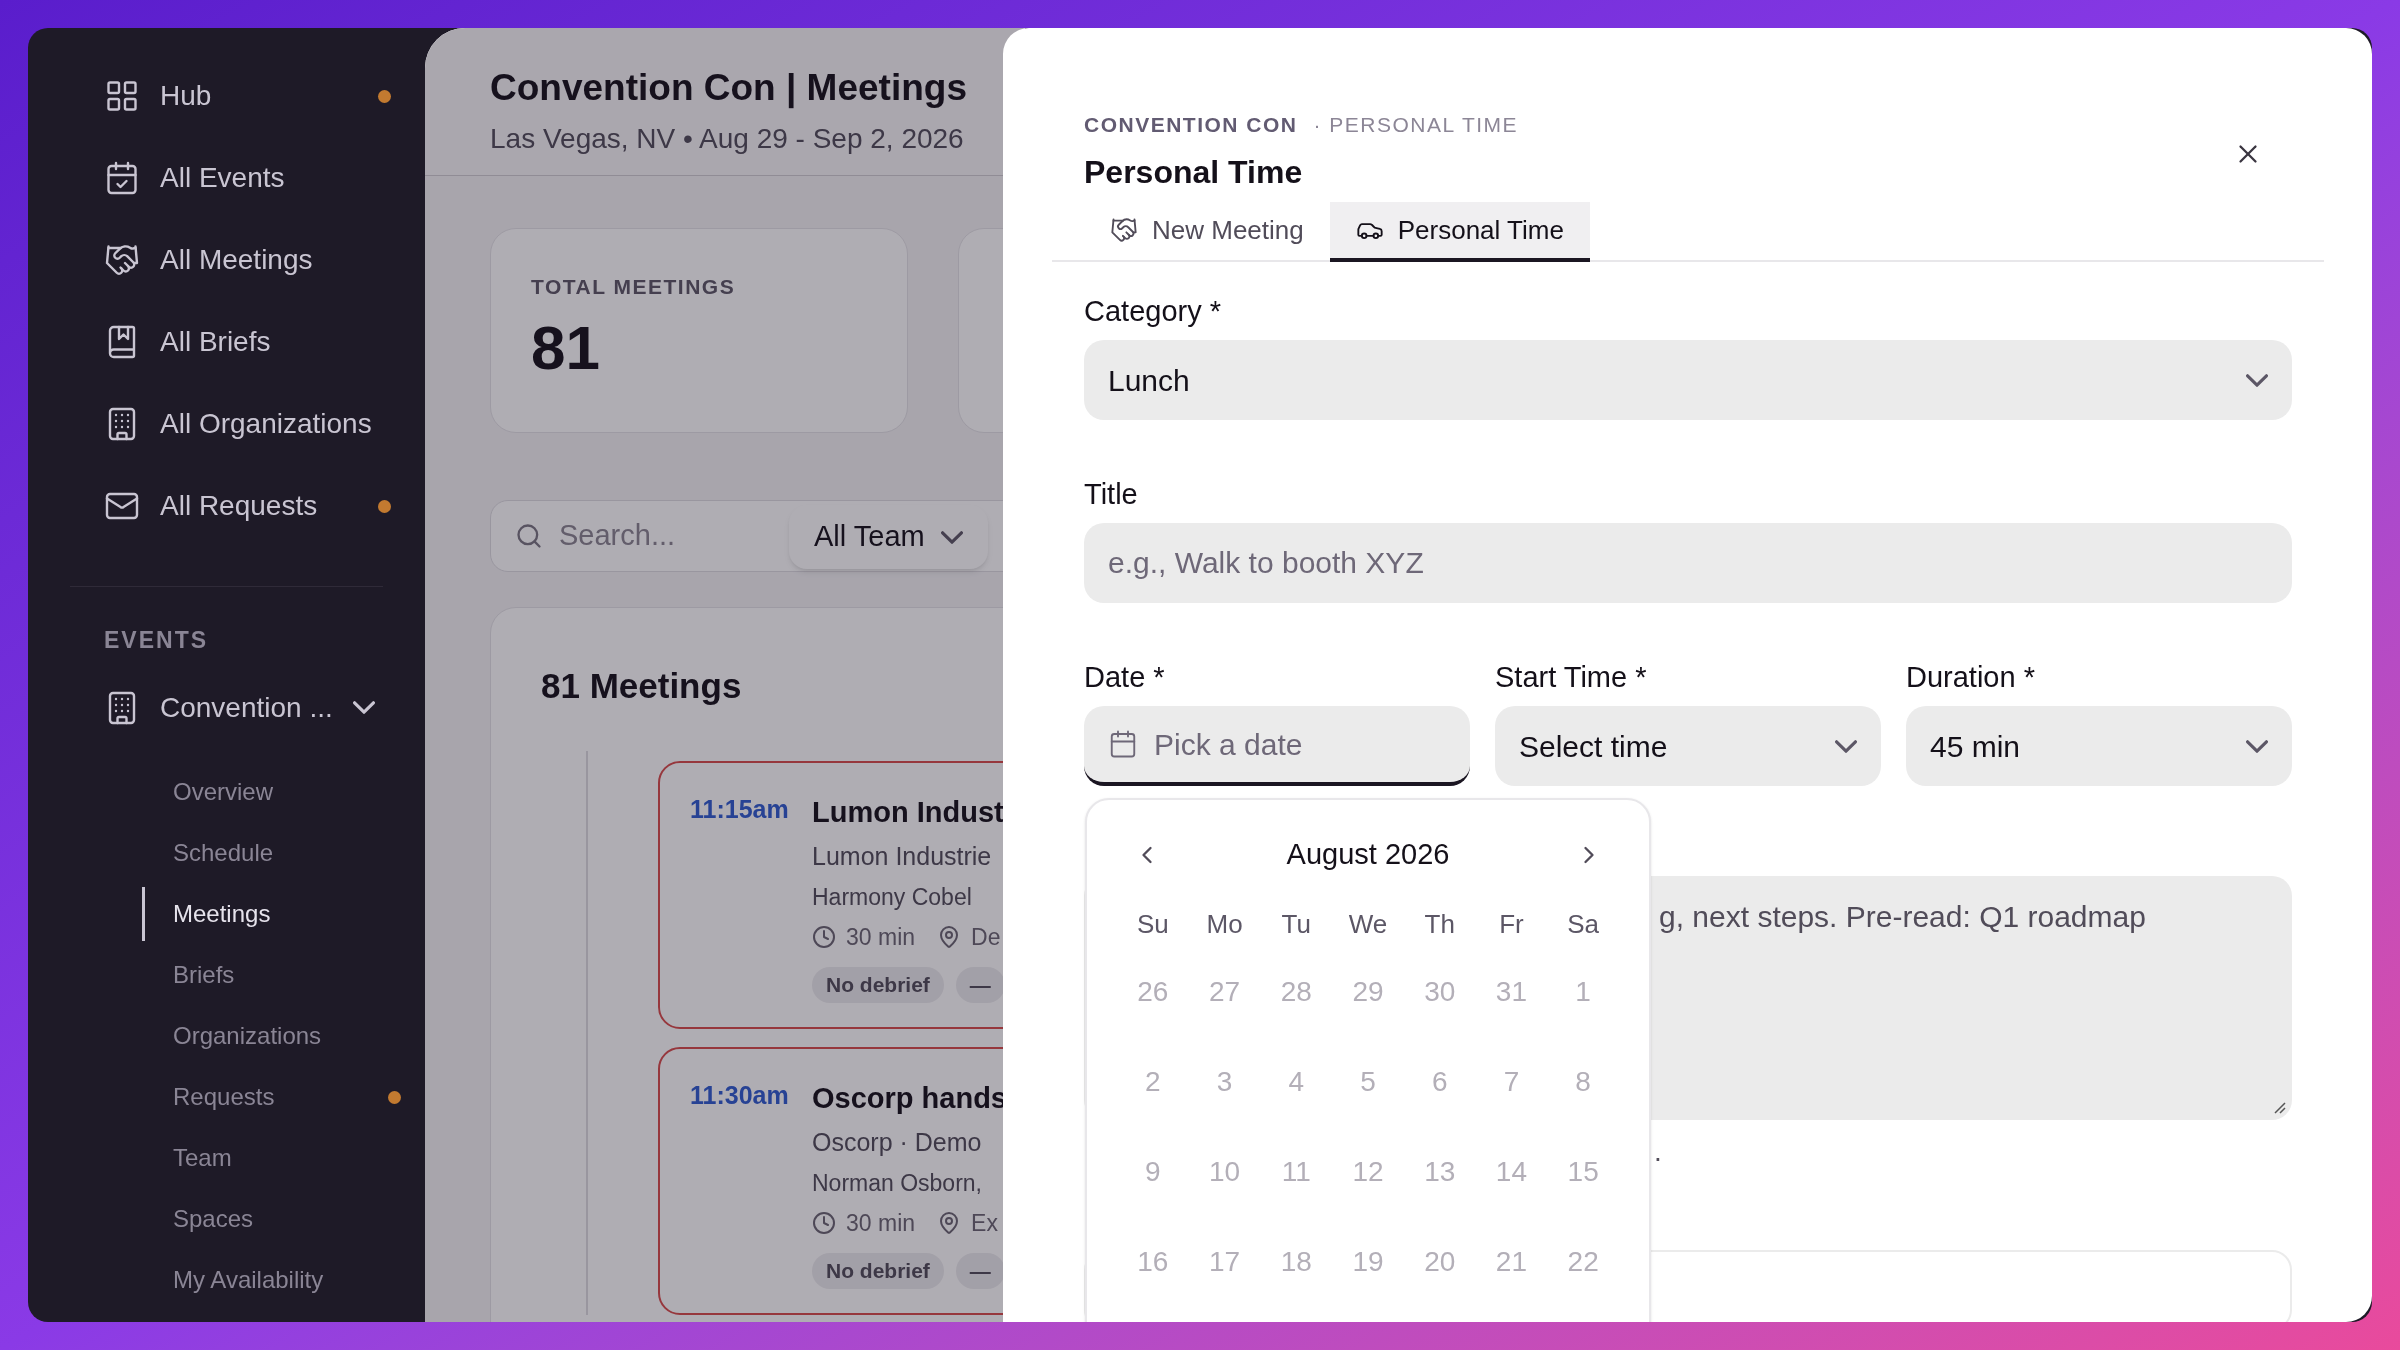 The image size is (2400, 1350). Describe the element at coordinates (1416, 125) in the screenshot. I see `breadcrumb: · PERSONAL TIME` at that location.